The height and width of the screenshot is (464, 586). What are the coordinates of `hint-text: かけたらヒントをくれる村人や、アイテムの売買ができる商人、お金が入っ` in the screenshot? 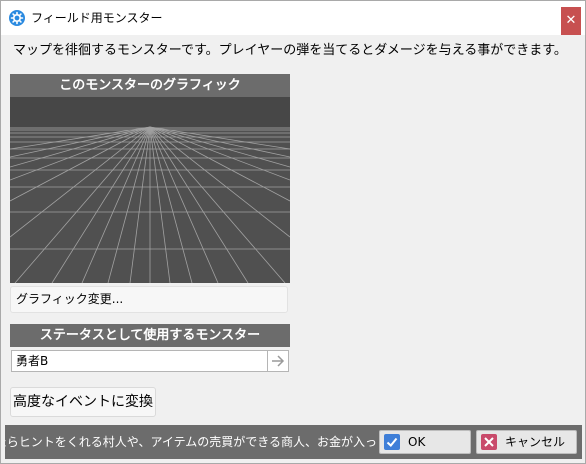 It's located at (191, 442).